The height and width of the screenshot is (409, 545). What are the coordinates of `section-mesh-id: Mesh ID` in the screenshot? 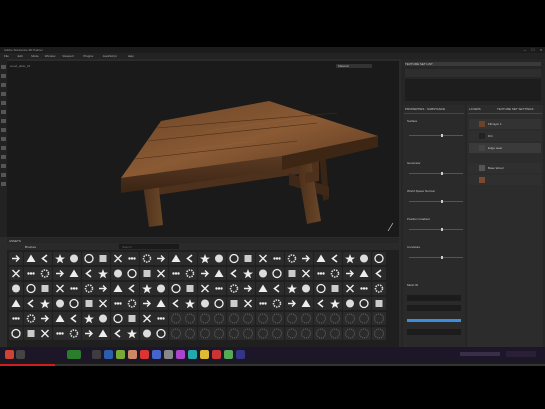 It's located at (412, 285).